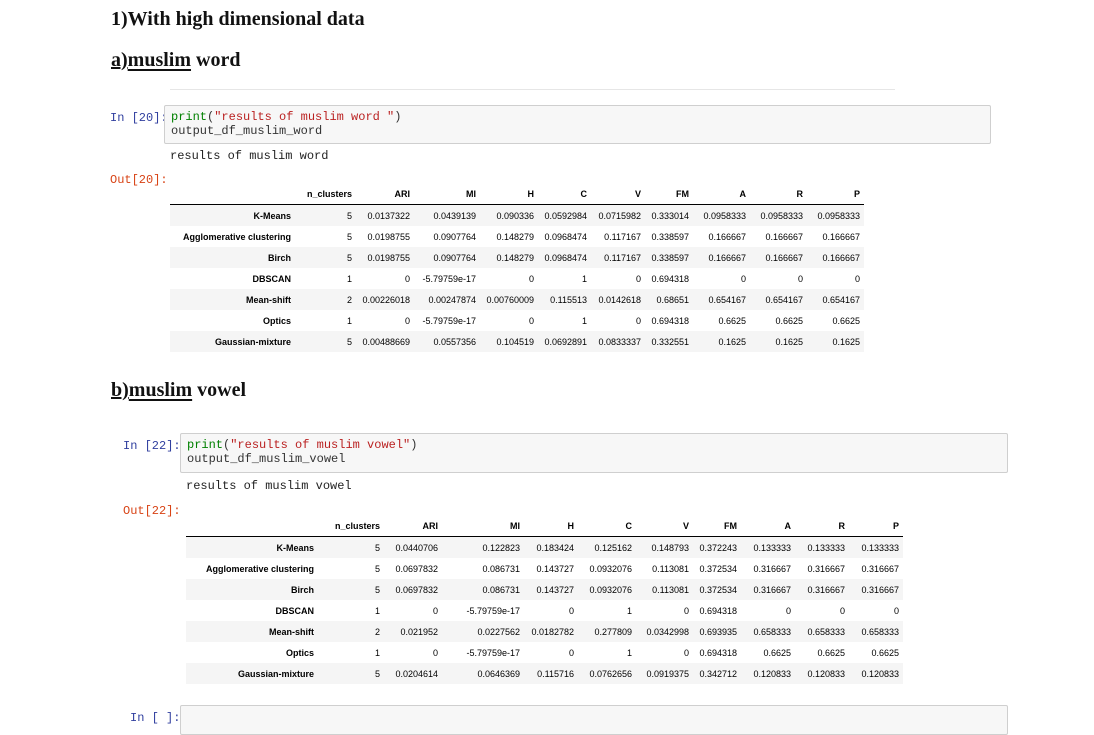 The image size is (1094, 735). I want to click on table-cell: 0.0646369, so click(498, 673).